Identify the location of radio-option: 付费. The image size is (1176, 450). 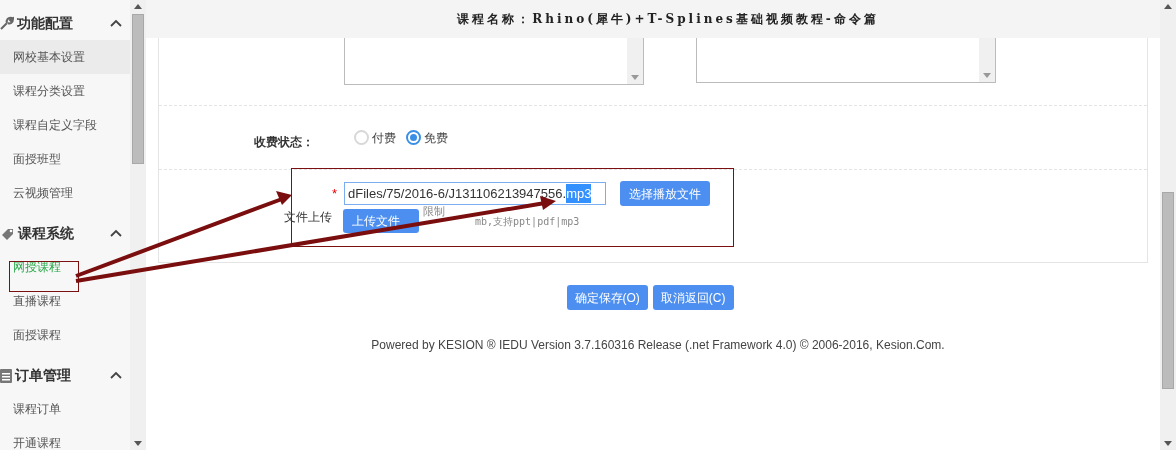
(375, 137).